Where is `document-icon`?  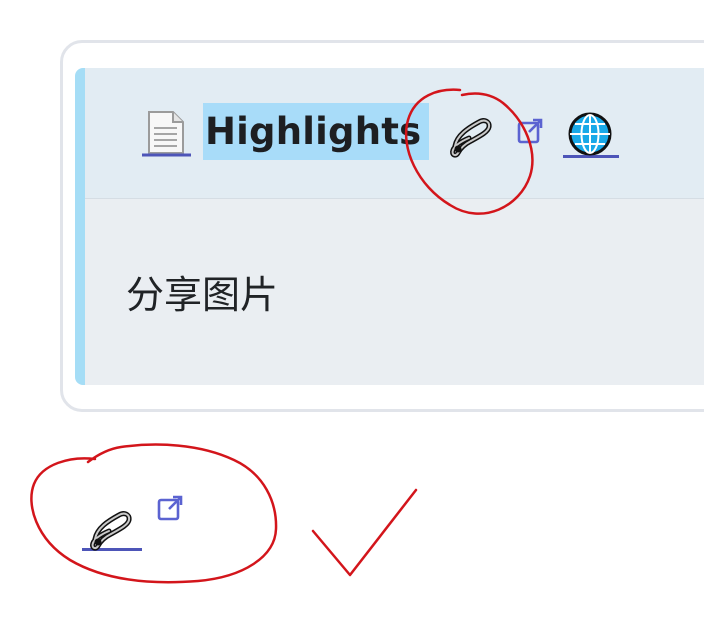
document-icon is located at coordinates (167, 133).